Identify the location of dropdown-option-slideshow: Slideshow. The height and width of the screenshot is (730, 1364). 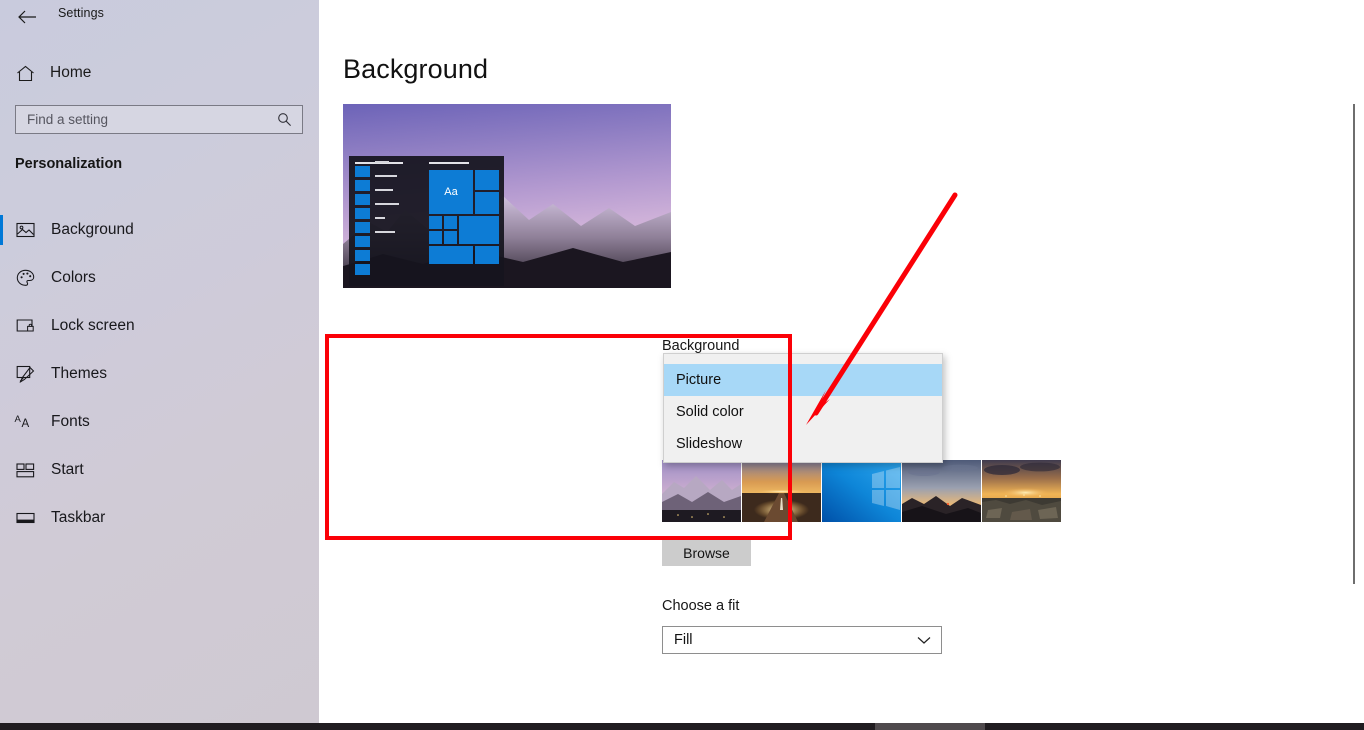
(803, 444).